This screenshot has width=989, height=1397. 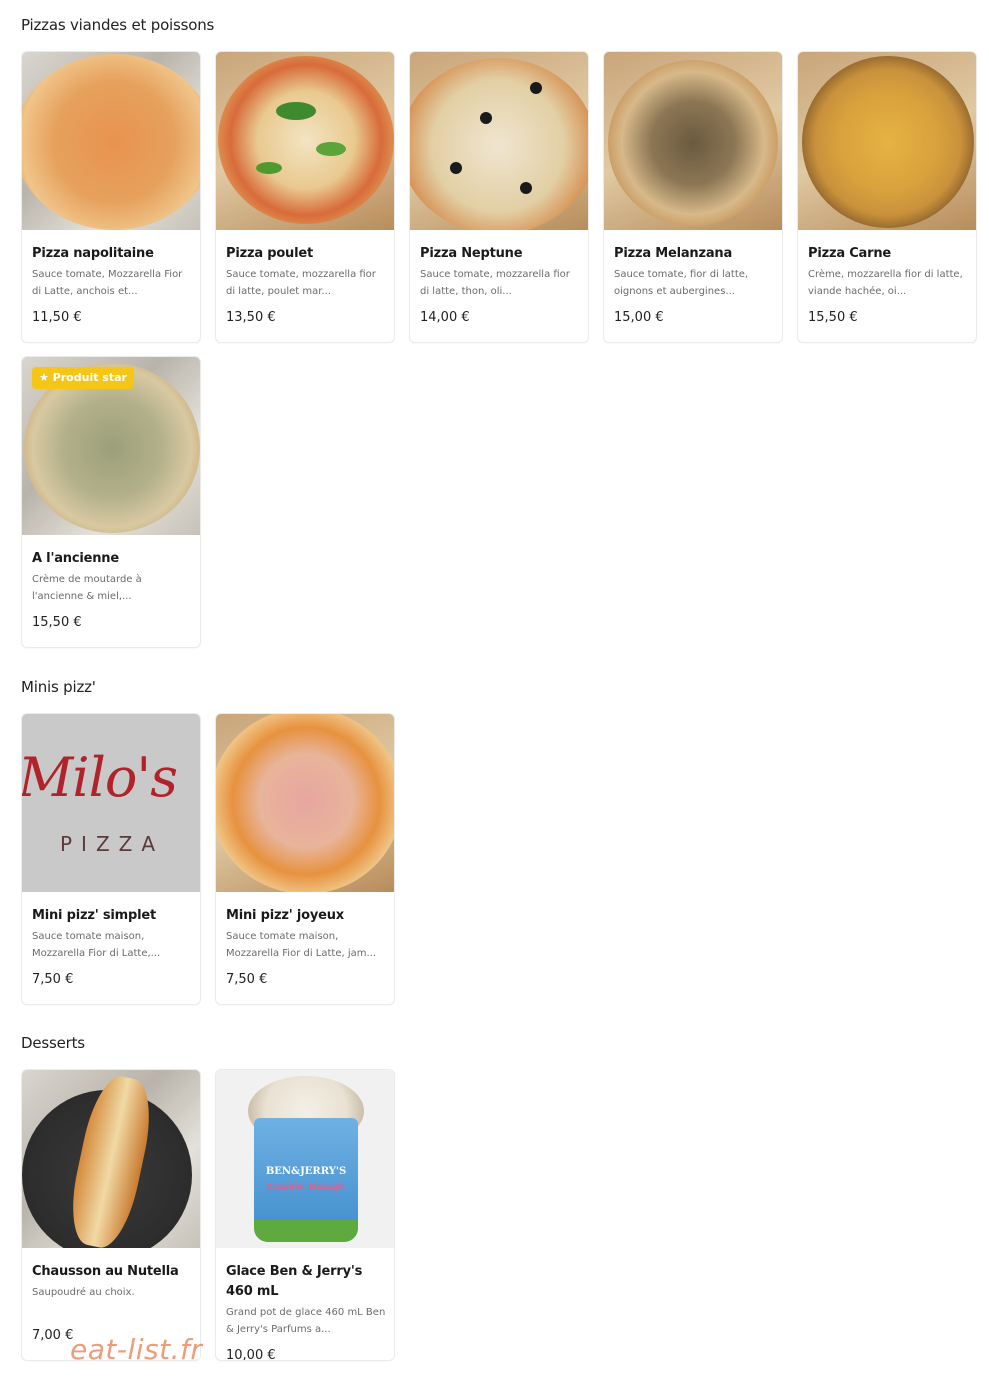 What do you see at coordinates (105, 1271) in the screenshot?
I see `product-name: Chausson au Nutella` at bounding box center [105, 1271].